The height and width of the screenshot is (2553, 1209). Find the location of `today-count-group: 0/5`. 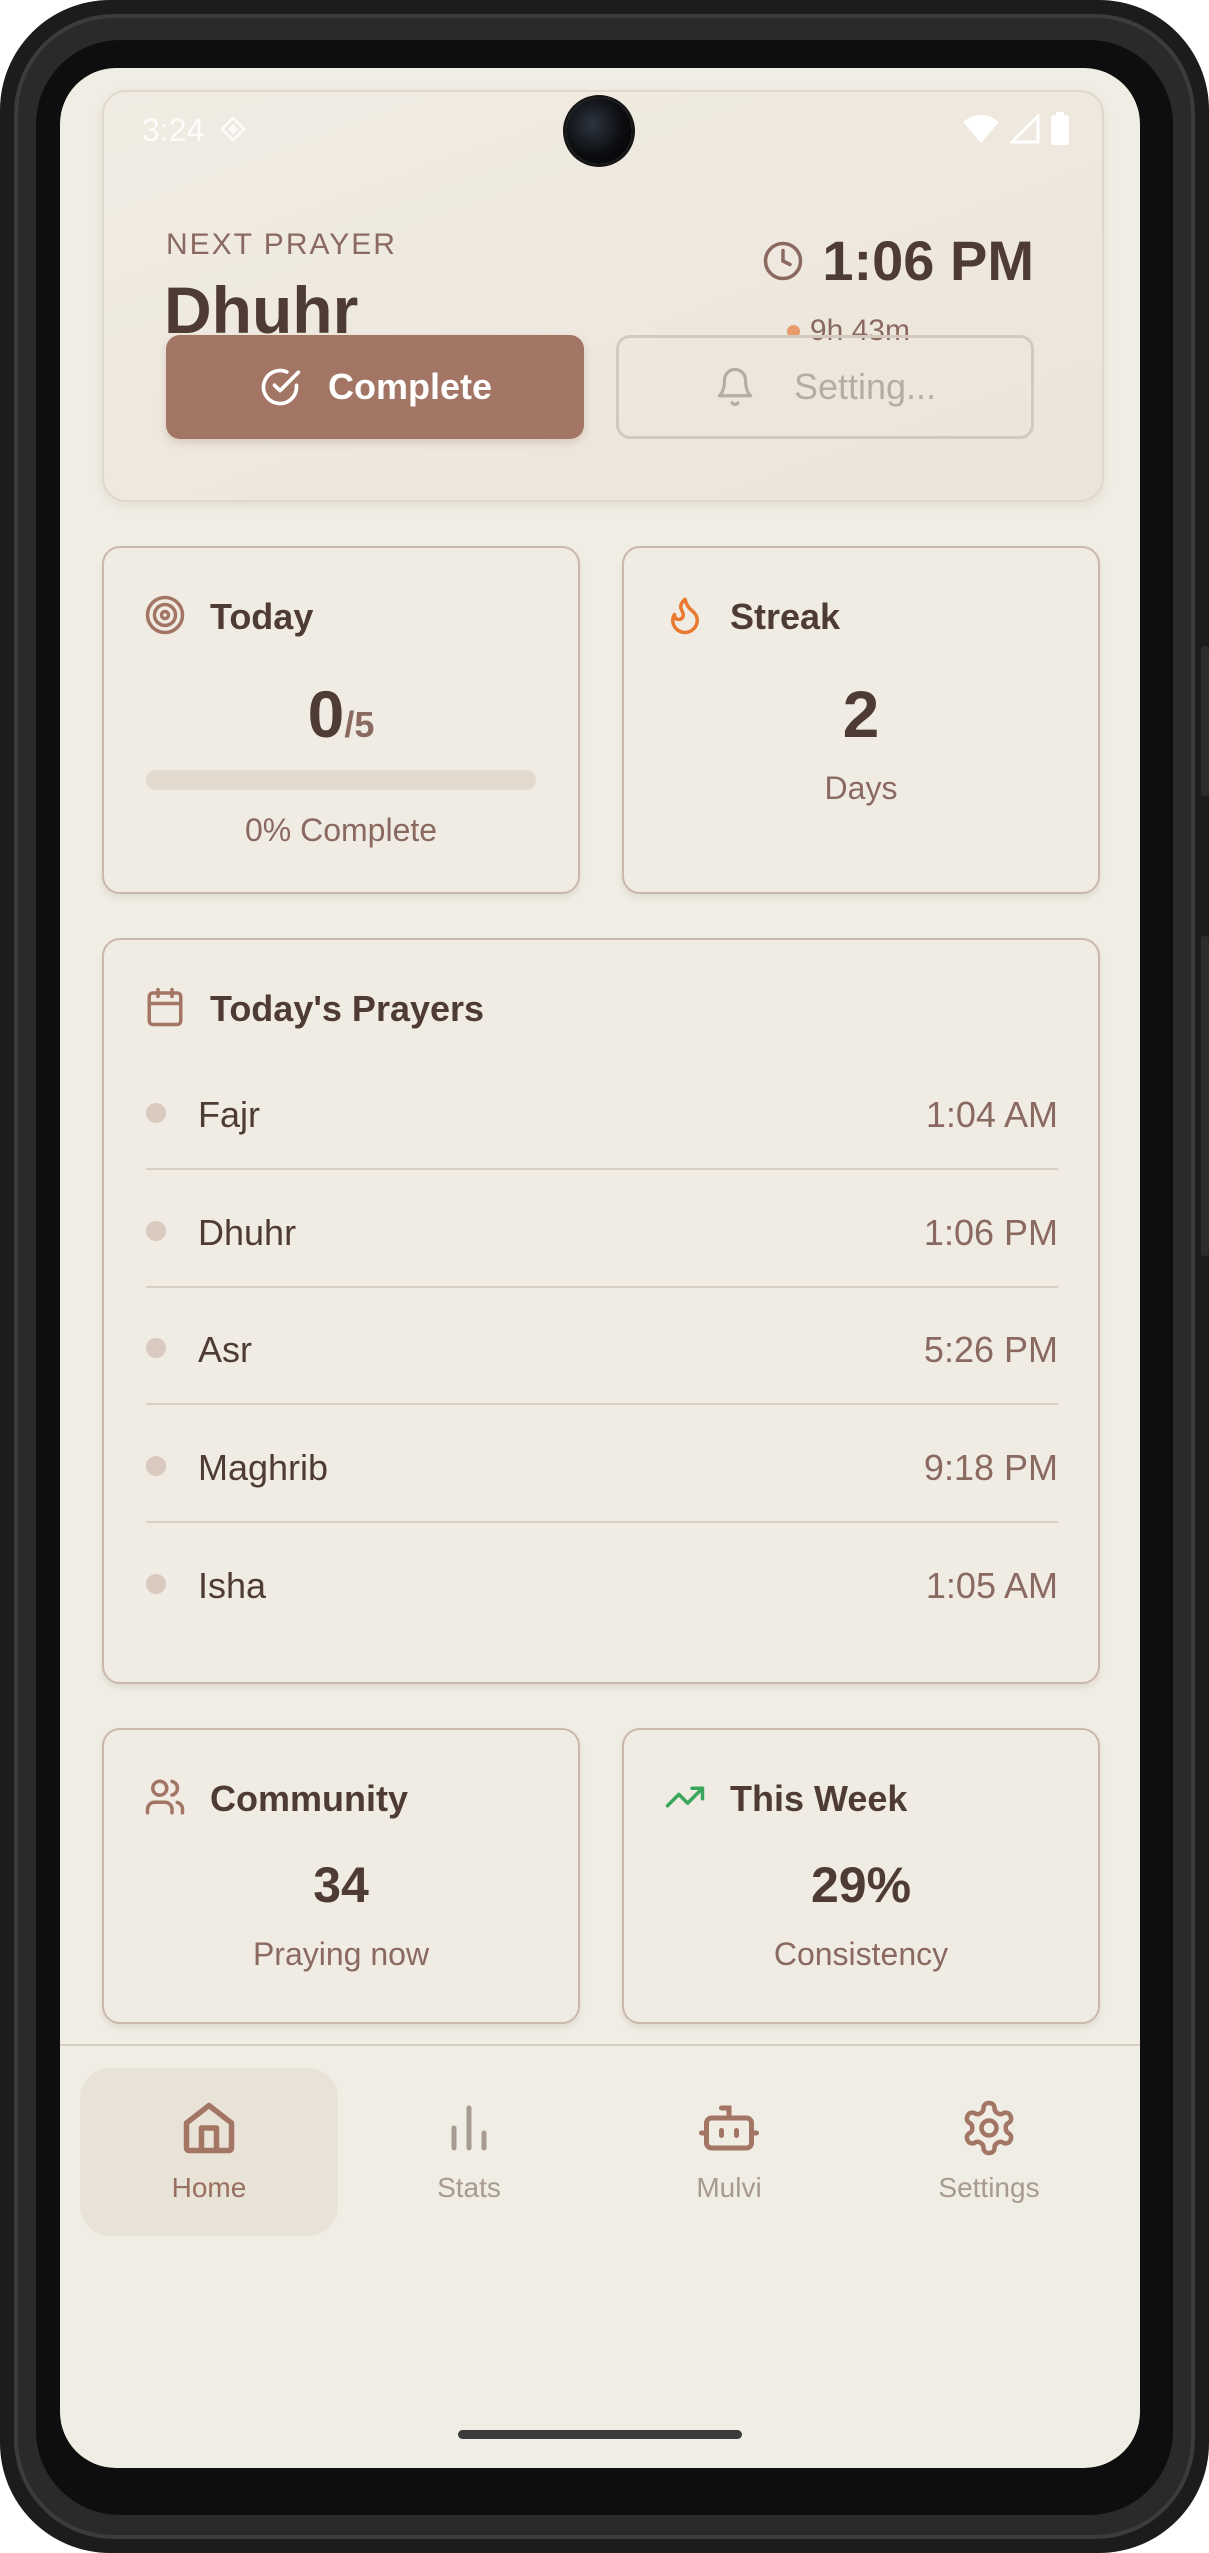

today-count-group: 0/5 is located at coordinates (341, 714).